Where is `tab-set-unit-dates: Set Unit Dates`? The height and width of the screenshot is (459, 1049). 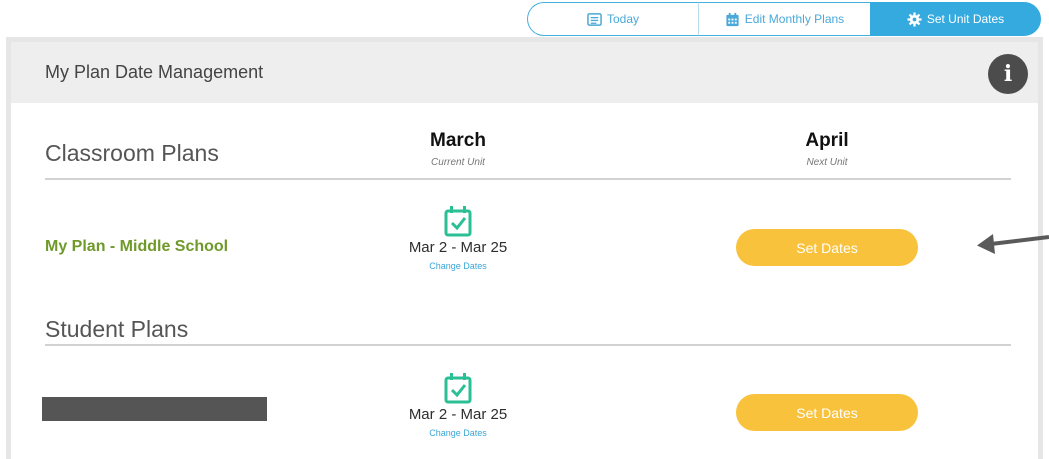
tab-set-unit-dates: Set Unit Dates is located at coordinates (955, 19).